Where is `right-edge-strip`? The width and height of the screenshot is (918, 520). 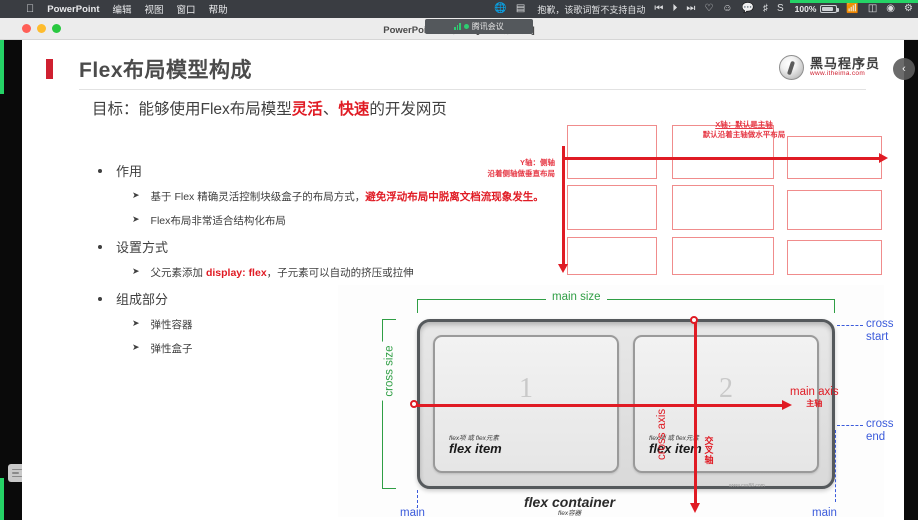
right-edge-strip is located at coordinates (911, 269).